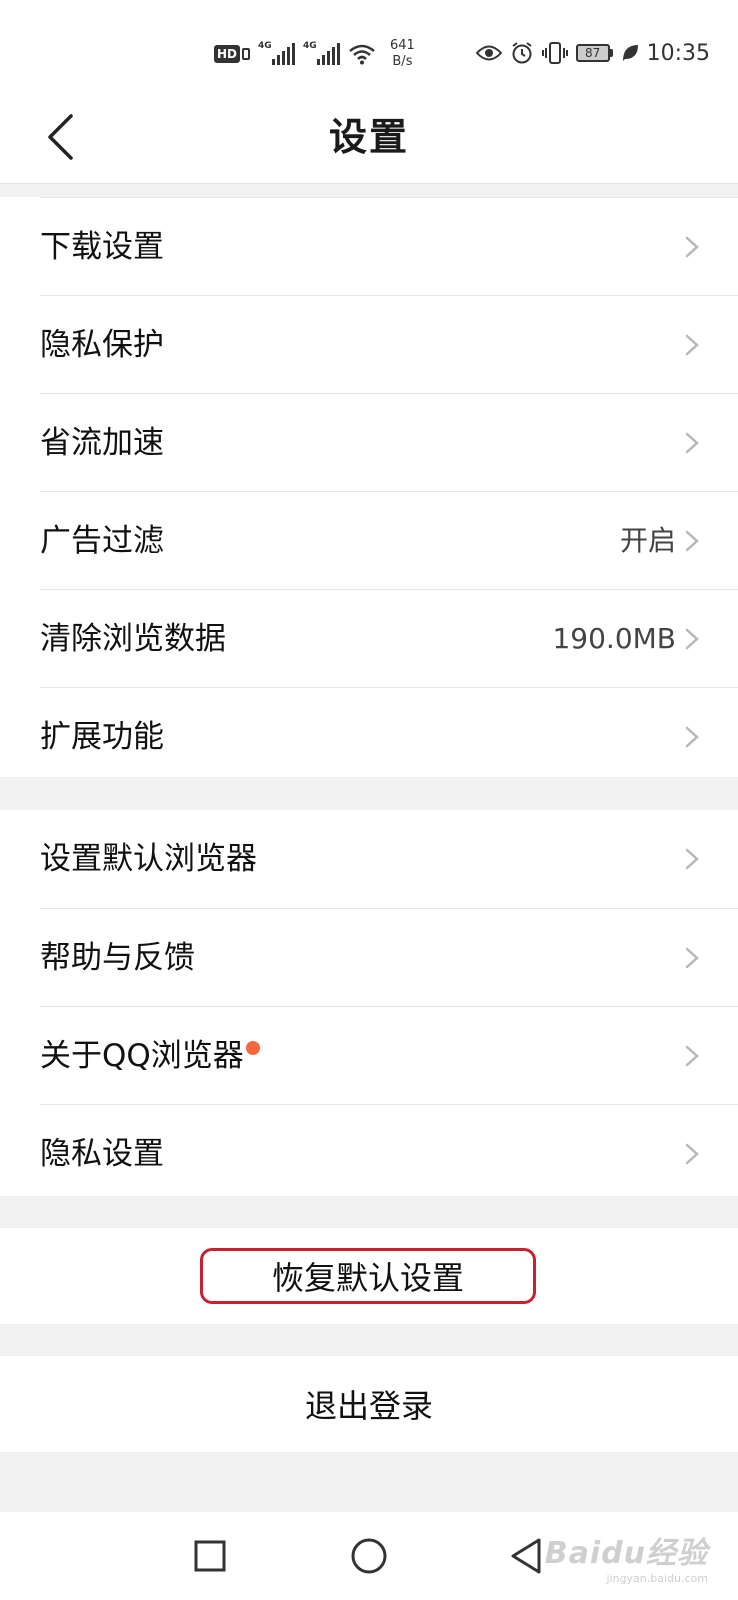 The height and width of the screenshot is (1600, 738). What do you see at coordinates (402, 61) in the screenshot?
I see `speed-unit: B/s` at bounding box center [402, 61].